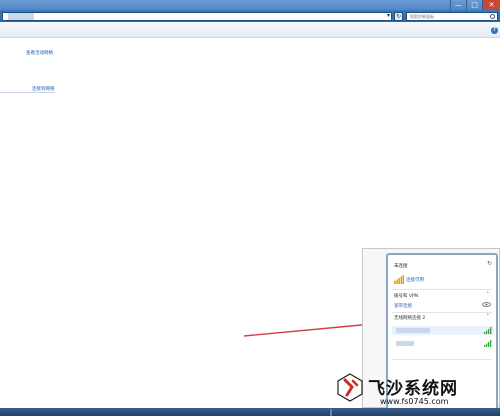 The height and width of the screenshot is (416, 500). I want to click on address-text-blurred, so click(21, 16).